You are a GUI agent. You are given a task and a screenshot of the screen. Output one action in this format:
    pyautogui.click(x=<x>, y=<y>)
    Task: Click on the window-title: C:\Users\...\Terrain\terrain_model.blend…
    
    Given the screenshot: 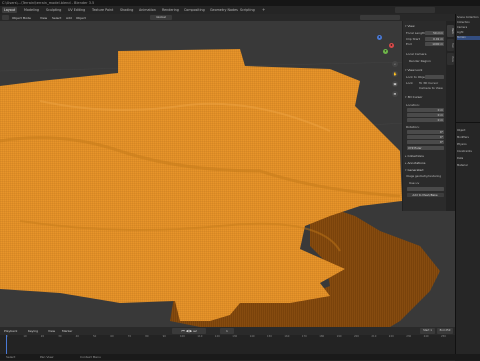 What is the action you would take?
    pyautogui.click(x=48, y=2)
    